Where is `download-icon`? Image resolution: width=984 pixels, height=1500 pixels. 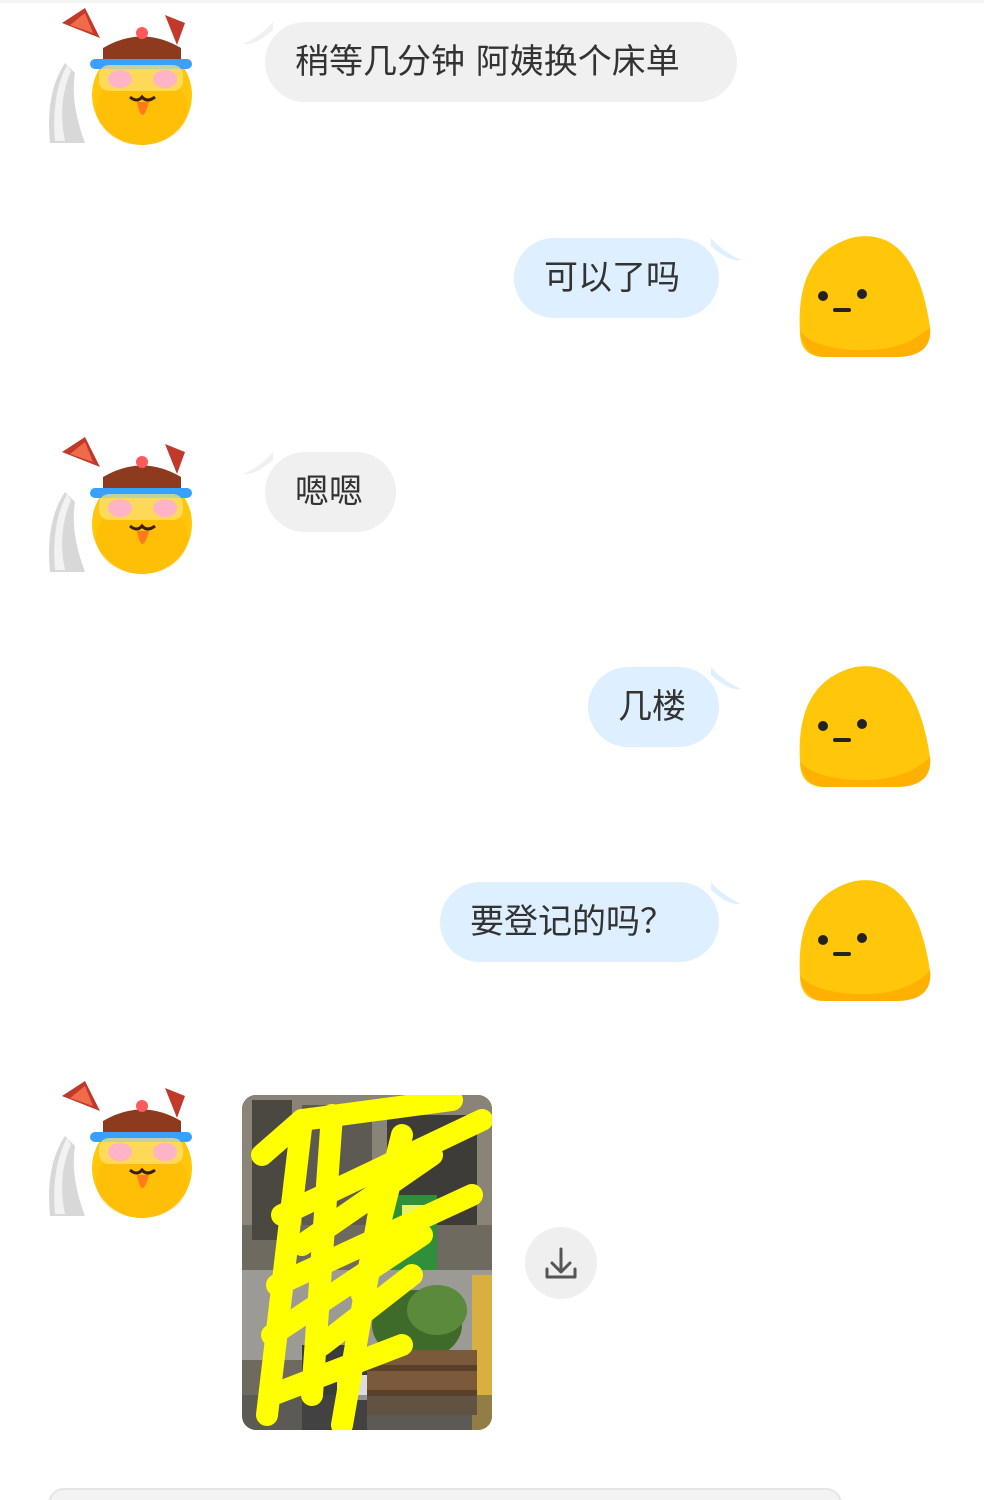
download-icon is located at coordinates (561, 1263).